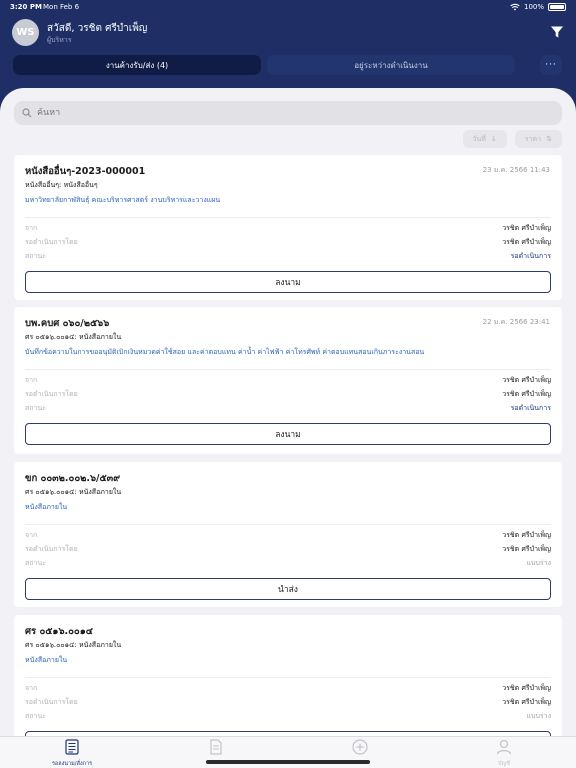 This screenshot has width=576, height=768. Describe the element at coordinates (512, 139) in the screenshot. I see `sort-controls: วันที่ ↓ ราคา ⇅` at that location.